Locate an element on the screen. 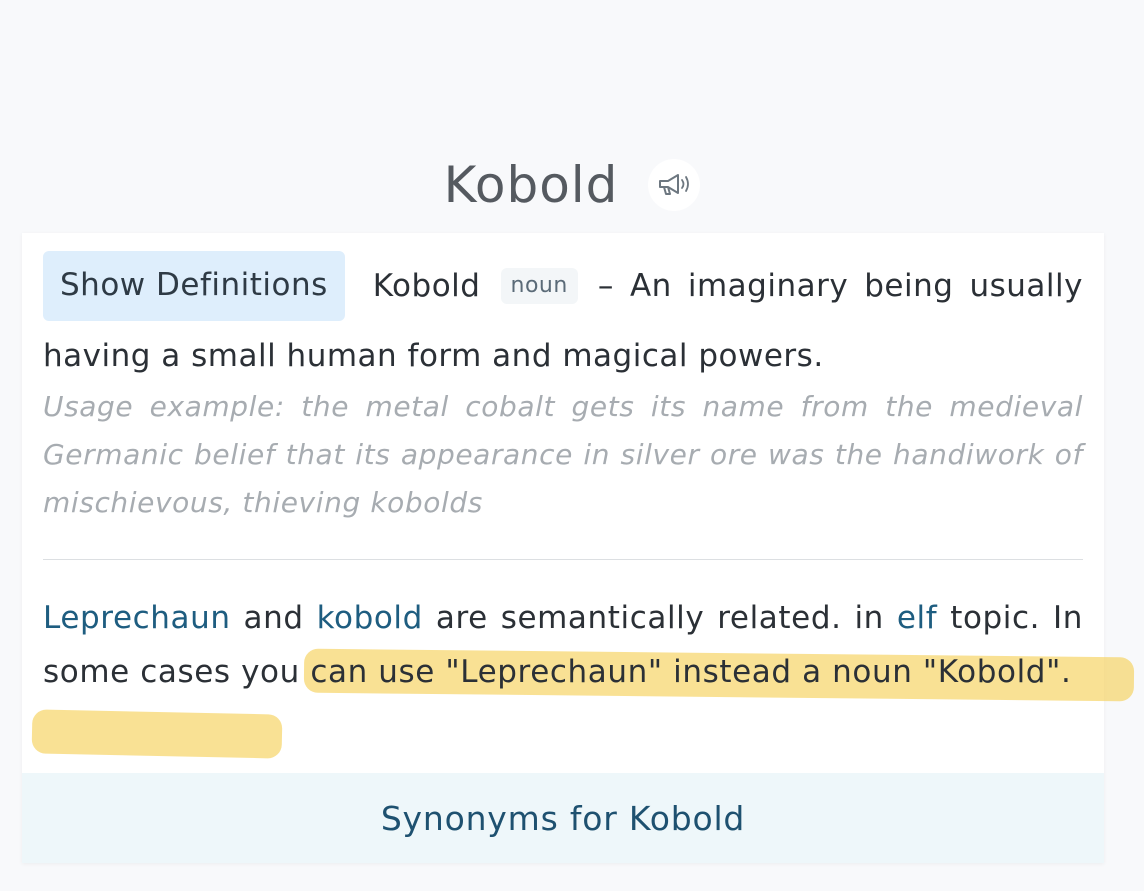 This screenshot has height=891, width=1144. related-connector-and: and is located at coordinates (273, 618).